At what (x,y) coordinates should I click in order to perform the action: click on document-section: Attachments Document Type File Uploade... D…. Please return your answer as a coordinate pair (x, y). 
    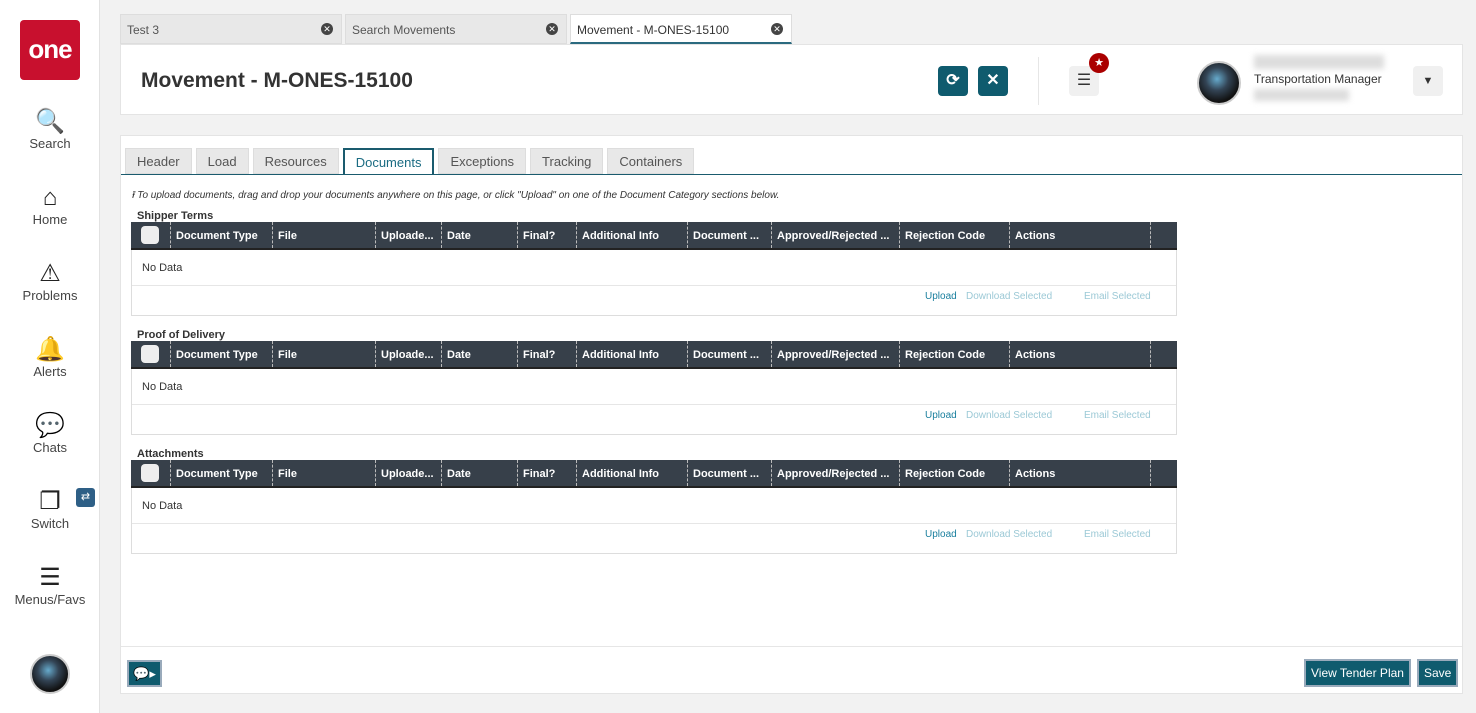
    Looking at the image, I should click on (654, 501).